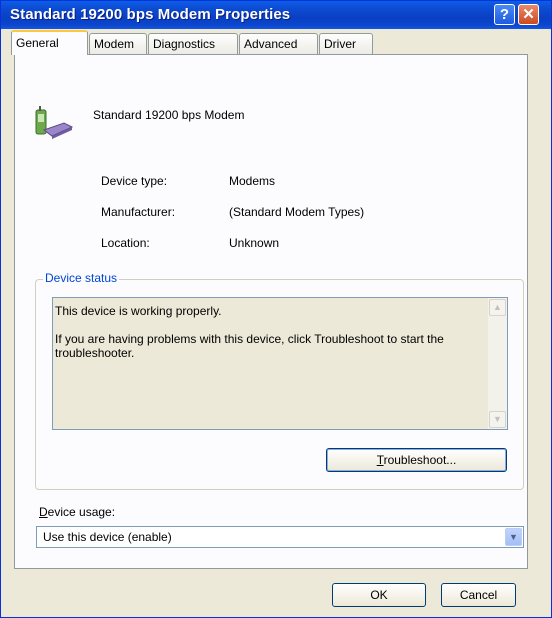 The width and height of the screenshot is (552, 618). What do you see at coordinates (107, 537) in the screenshot?
I see `device-usage-value: Use this device (enable)` at bounding box center [107, 537].